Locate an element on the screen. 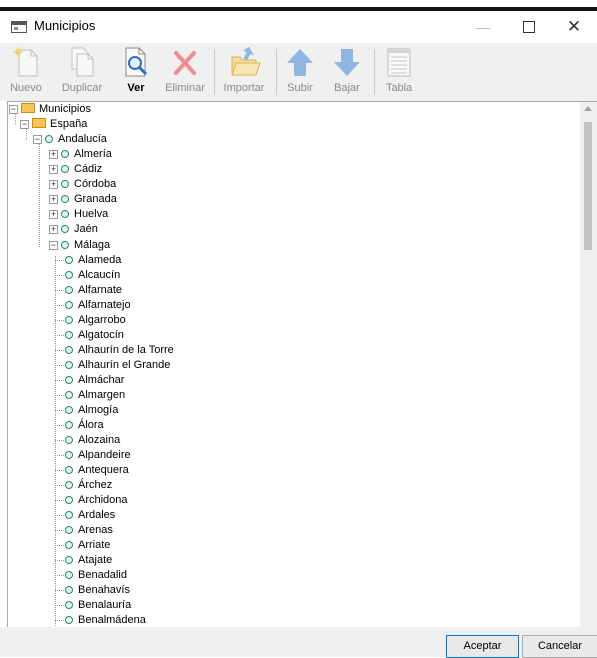 The height and width of the screenshot is (658, 597). move-down-button: Bajar is located at coordinates (347, 72).